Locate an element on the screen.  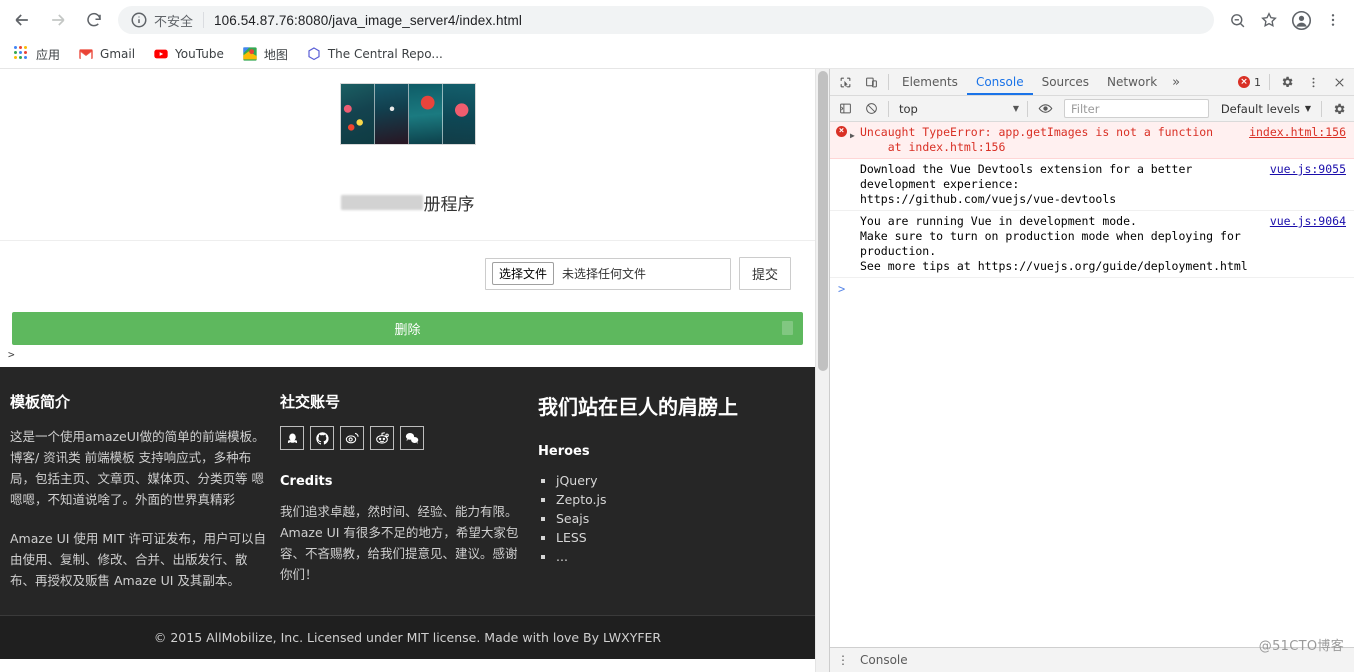
kebab-menu-icon is located at coordinates (1333, 20).